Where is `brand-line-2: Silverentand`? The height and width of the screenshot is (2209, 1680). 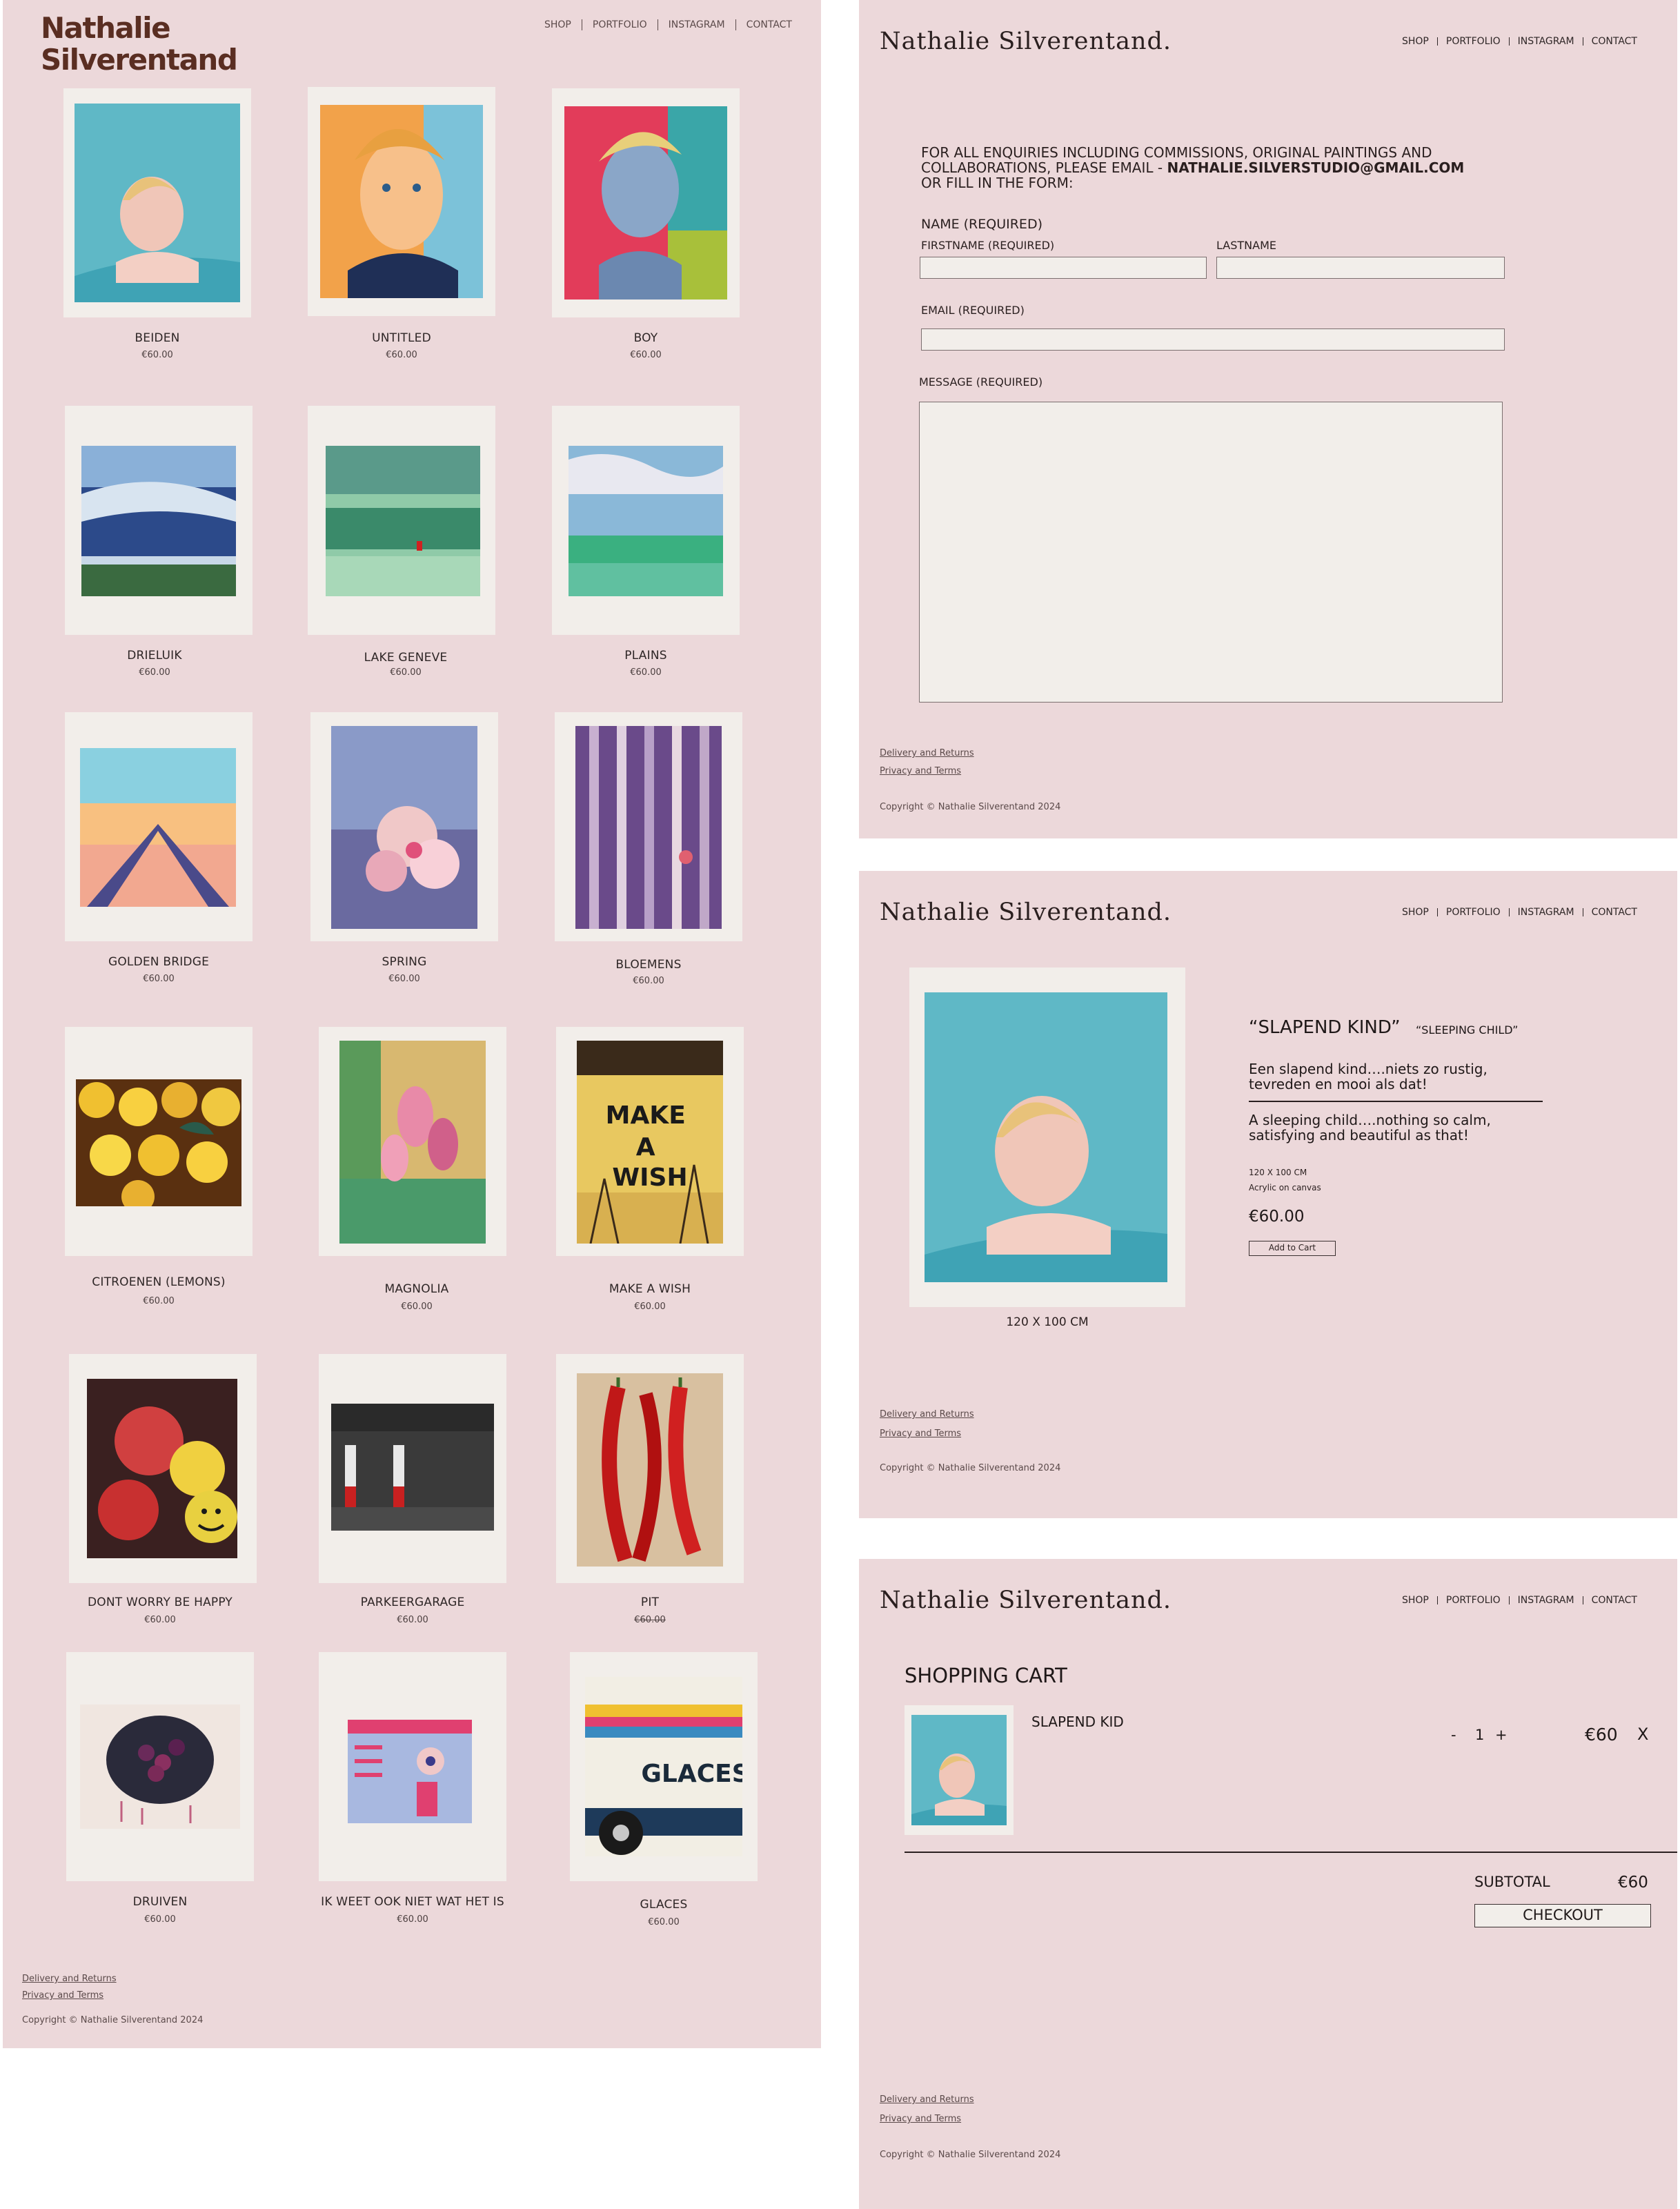 brand-line-2: Silverentand is located at coordinates (139, 60).